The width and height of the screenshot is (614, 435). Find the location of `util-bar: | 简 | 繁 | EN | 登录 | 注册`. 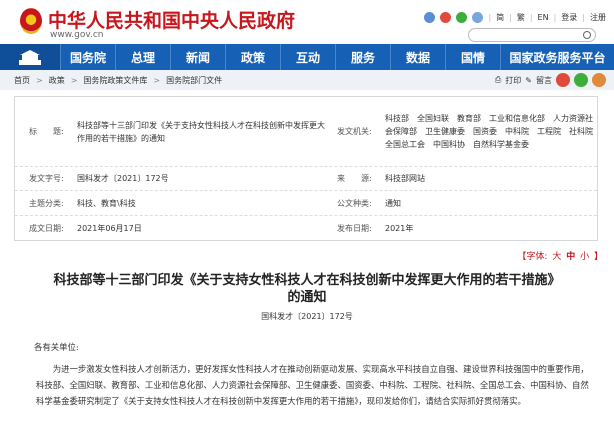

util-bar: | 简 | 繁 | EN | 登录 | 注册 is located at coordinates (515, 17).